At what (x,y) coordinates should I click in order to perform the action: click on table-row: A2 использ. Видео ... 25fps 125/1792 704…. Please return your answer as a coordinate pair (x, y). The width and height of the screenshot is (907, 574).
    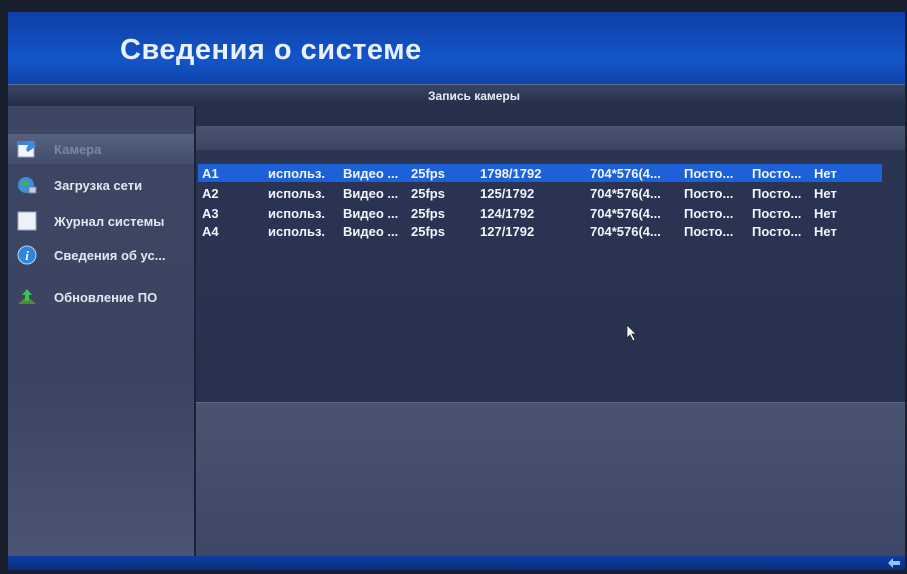
    Looking at the image, I should click on (540, 193).